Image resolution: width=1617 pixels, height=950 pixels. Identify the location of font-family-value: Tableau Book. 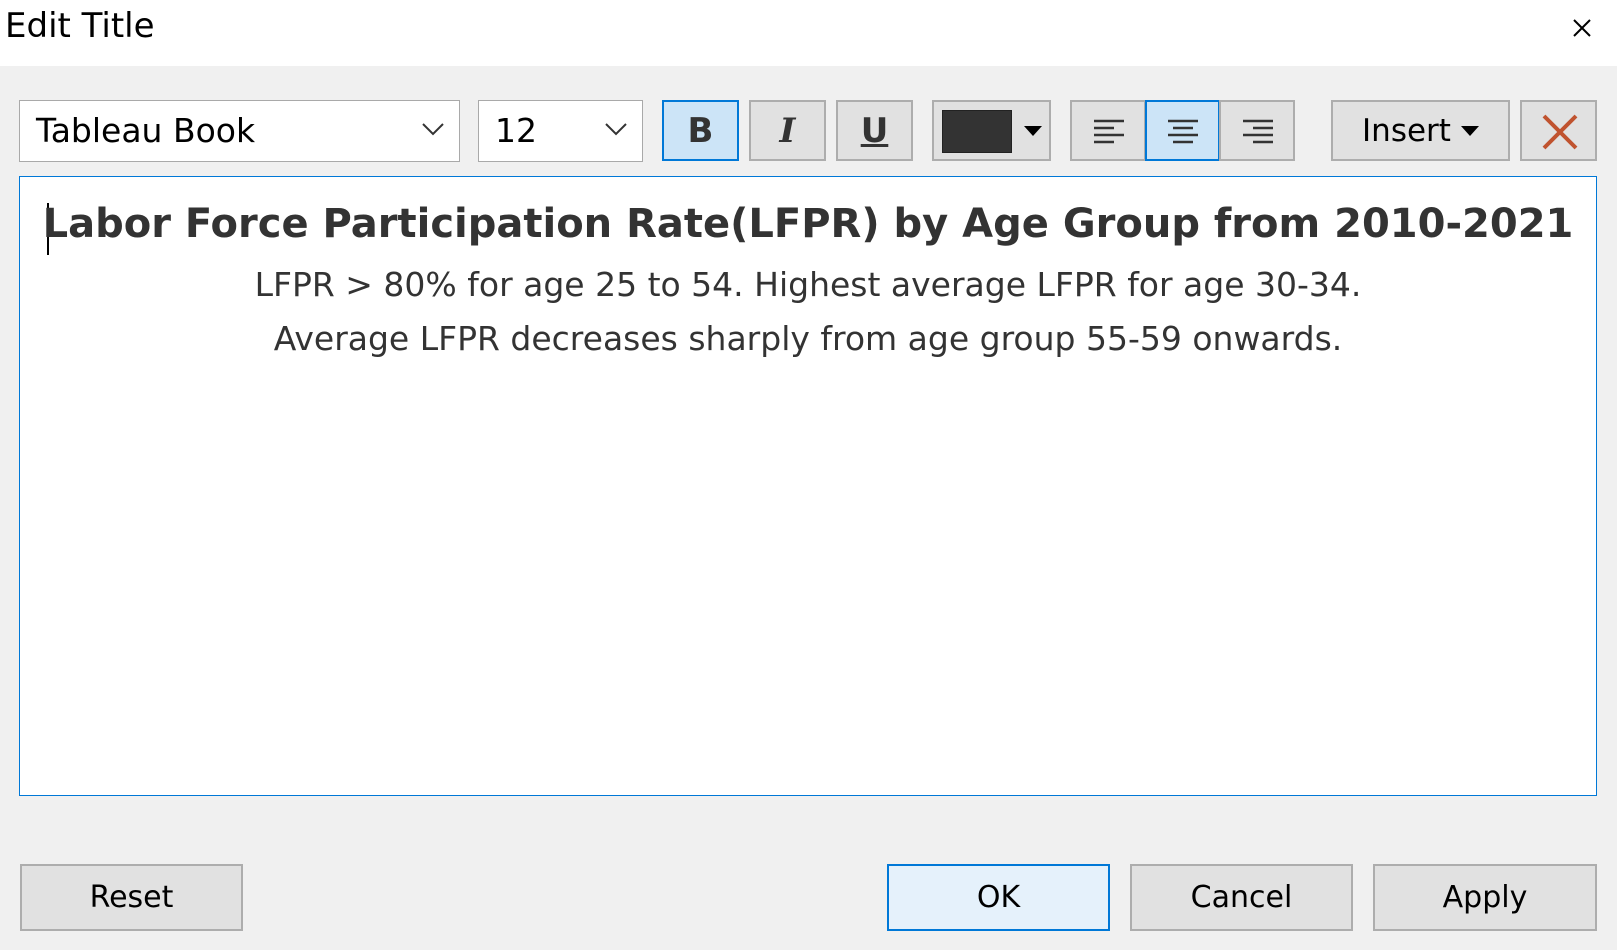
(146, 130).